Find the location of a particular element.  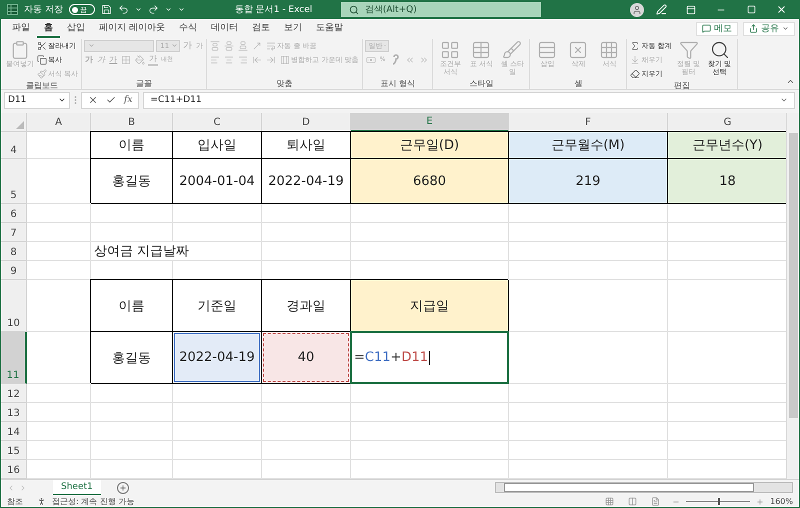

ribbon-tab: 보기 is located at coordinates (292, 28).